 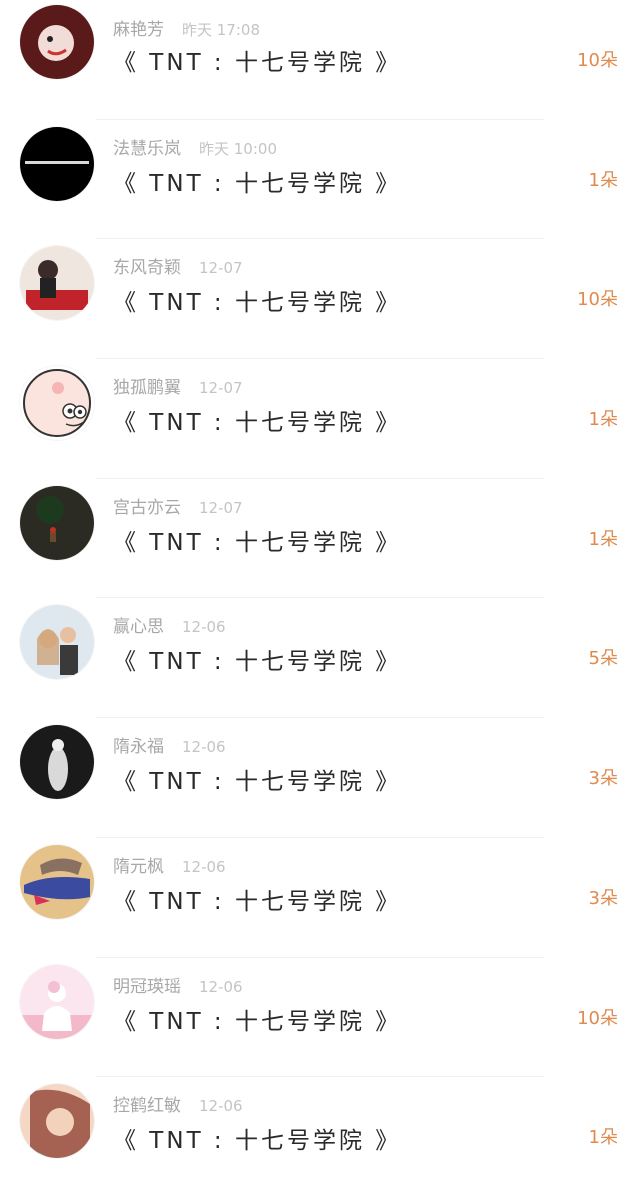 What do you see at coordinates (147, 987) in the screenshot?
I see `username: 明冠瑛瑶` at bounding box center [147, 987].